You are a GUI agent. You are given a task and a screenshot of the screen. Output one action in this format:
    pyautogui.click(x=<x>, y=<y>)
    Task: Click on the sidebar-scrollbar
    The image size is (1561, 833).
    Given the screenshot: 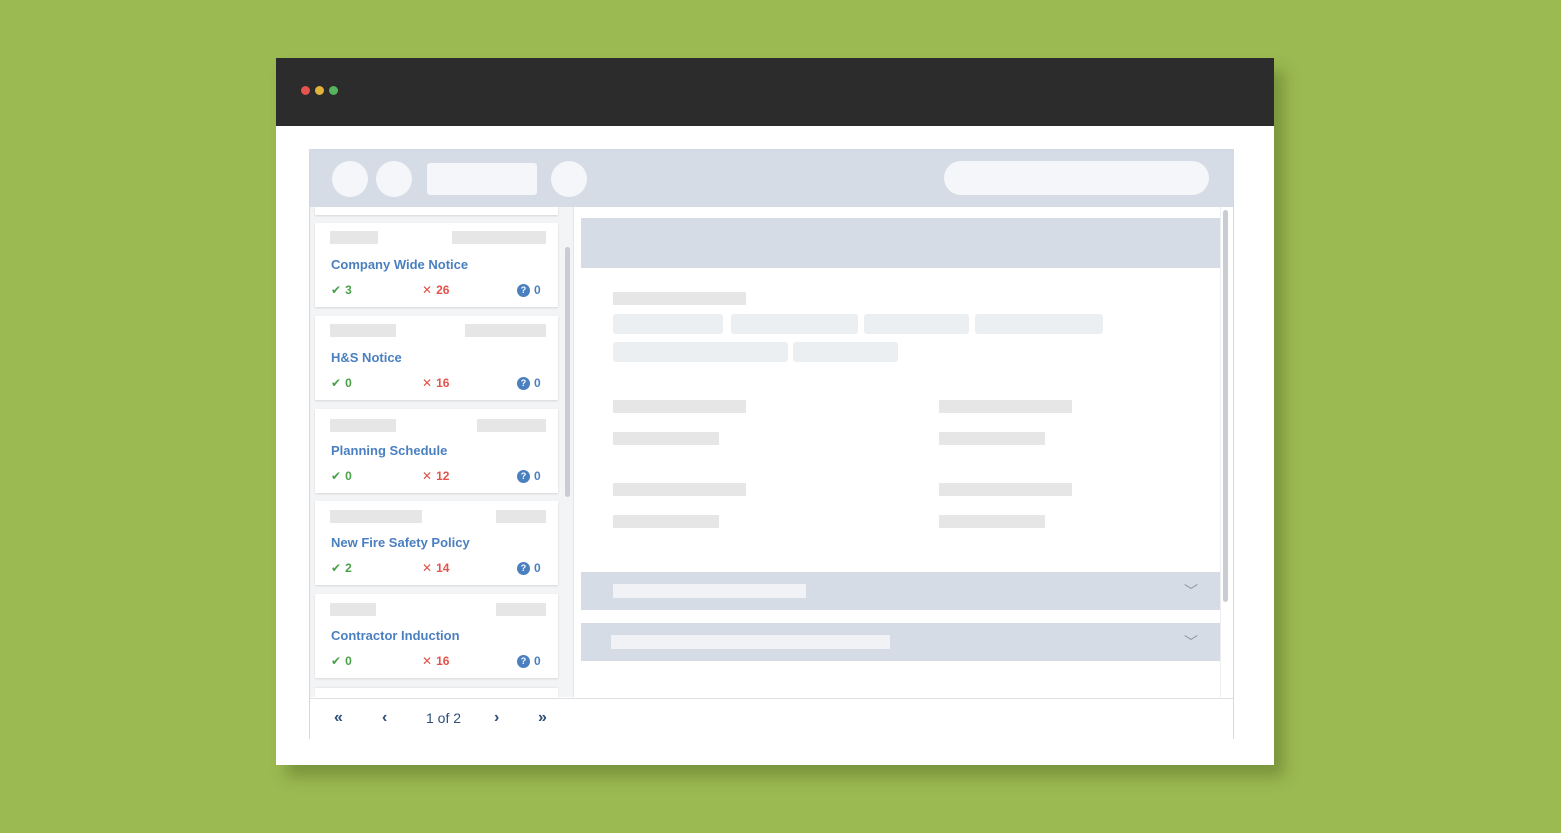 What is the action you would take?
    pyautogui.click(x=567, y=372)
    